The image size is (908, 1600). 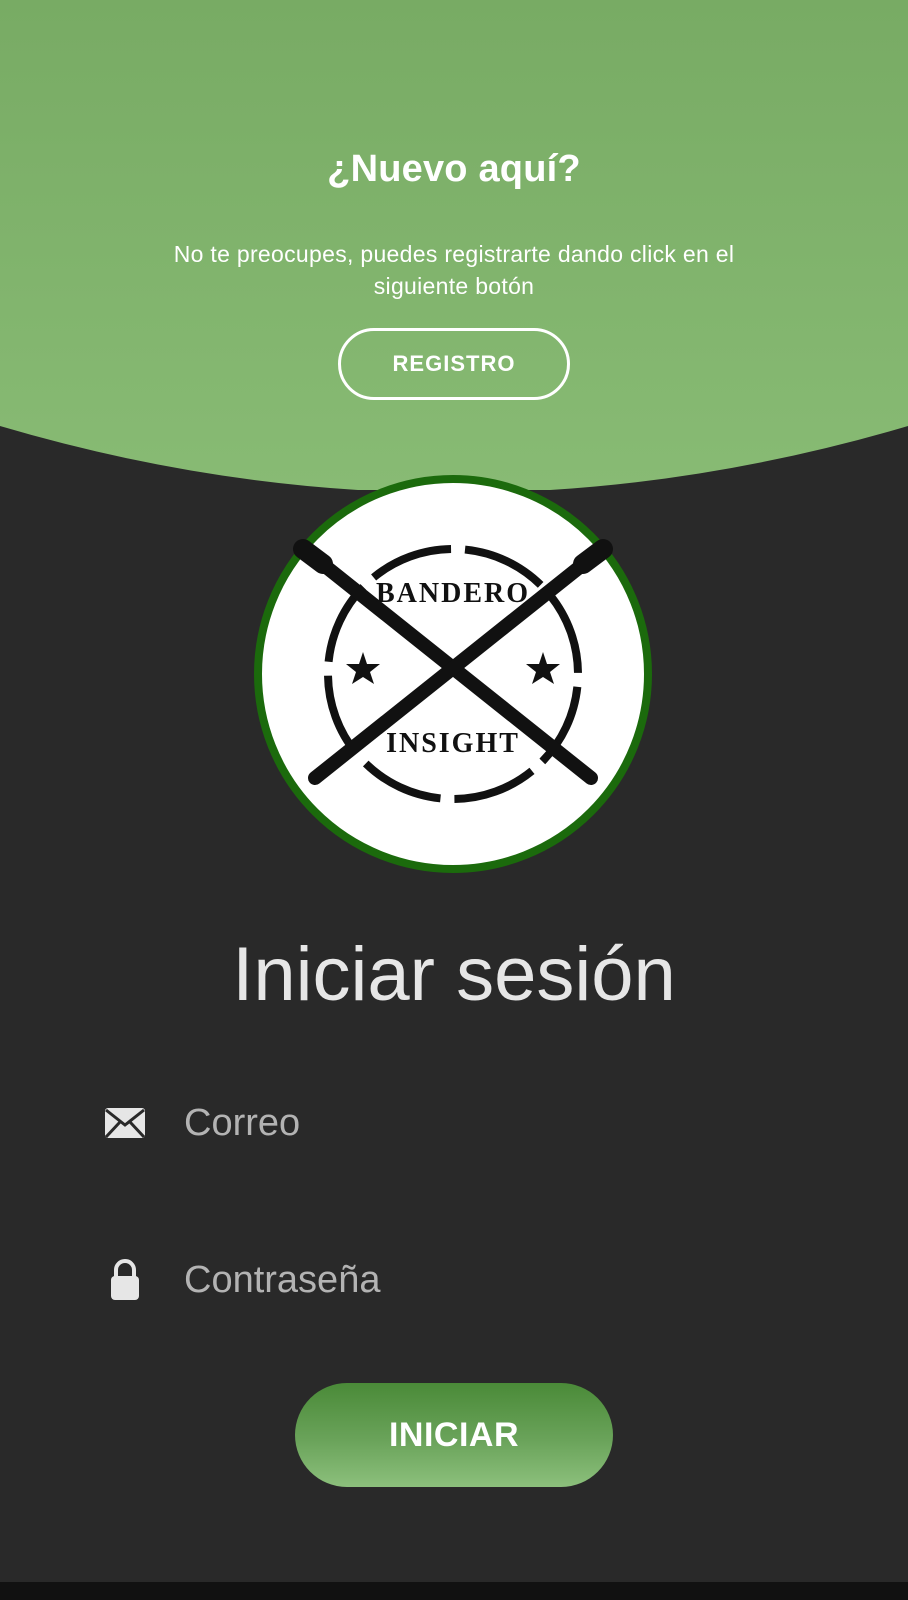 I want to click on logo-text-top: BANDERO, so click(x=453, y=593).